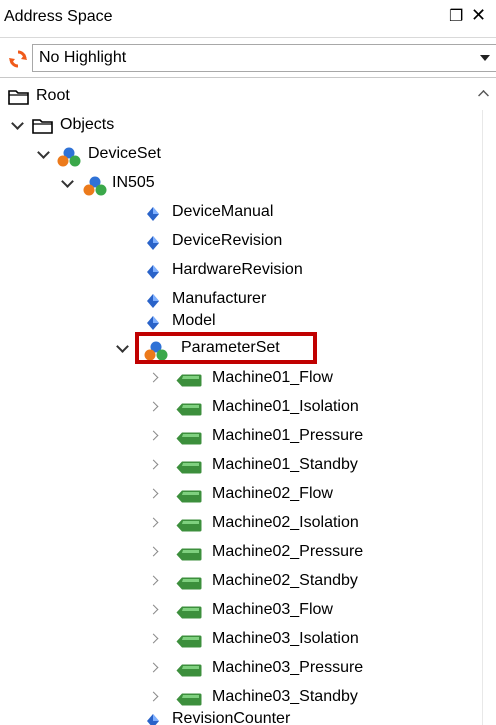 The width and height of the screenshot is (496, 725). Describe the element at coordinates (18, 59) in the screenshot. I see `refresh-icon` at that location.